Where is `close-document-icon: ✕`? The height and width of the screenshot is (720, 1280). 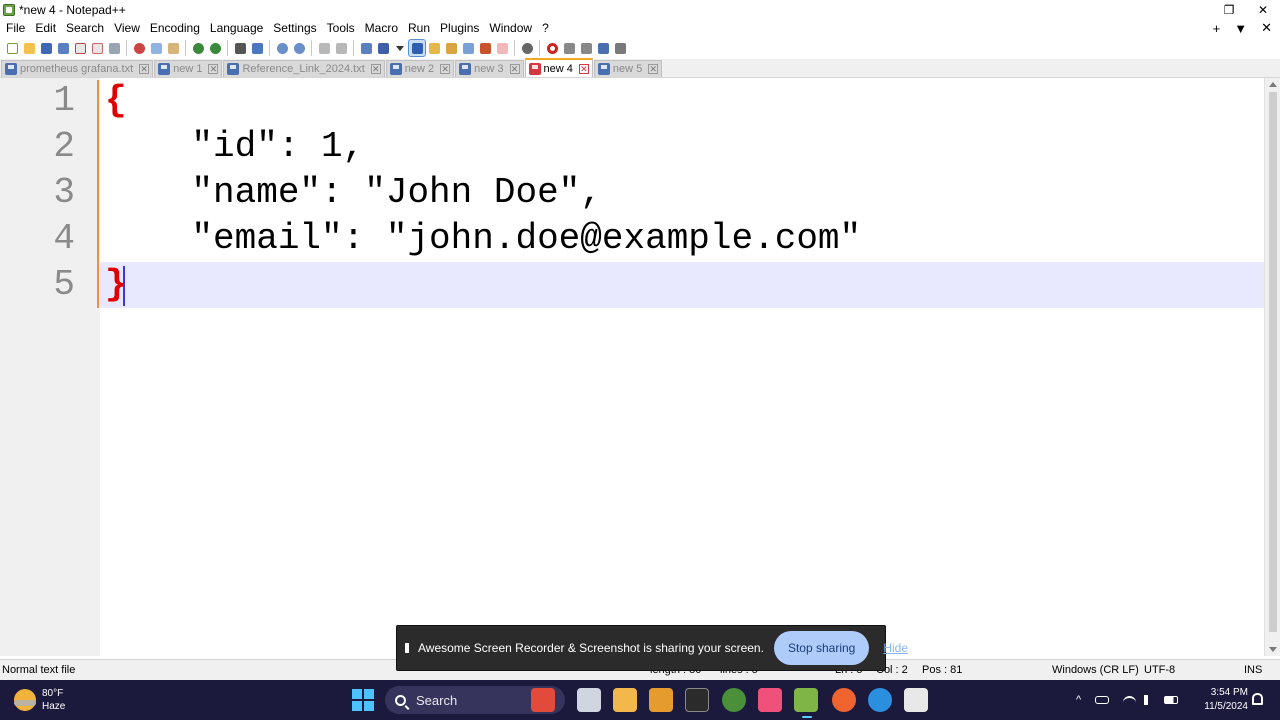
close-document-icon: ✕ is located at coordinates (1266, 28).